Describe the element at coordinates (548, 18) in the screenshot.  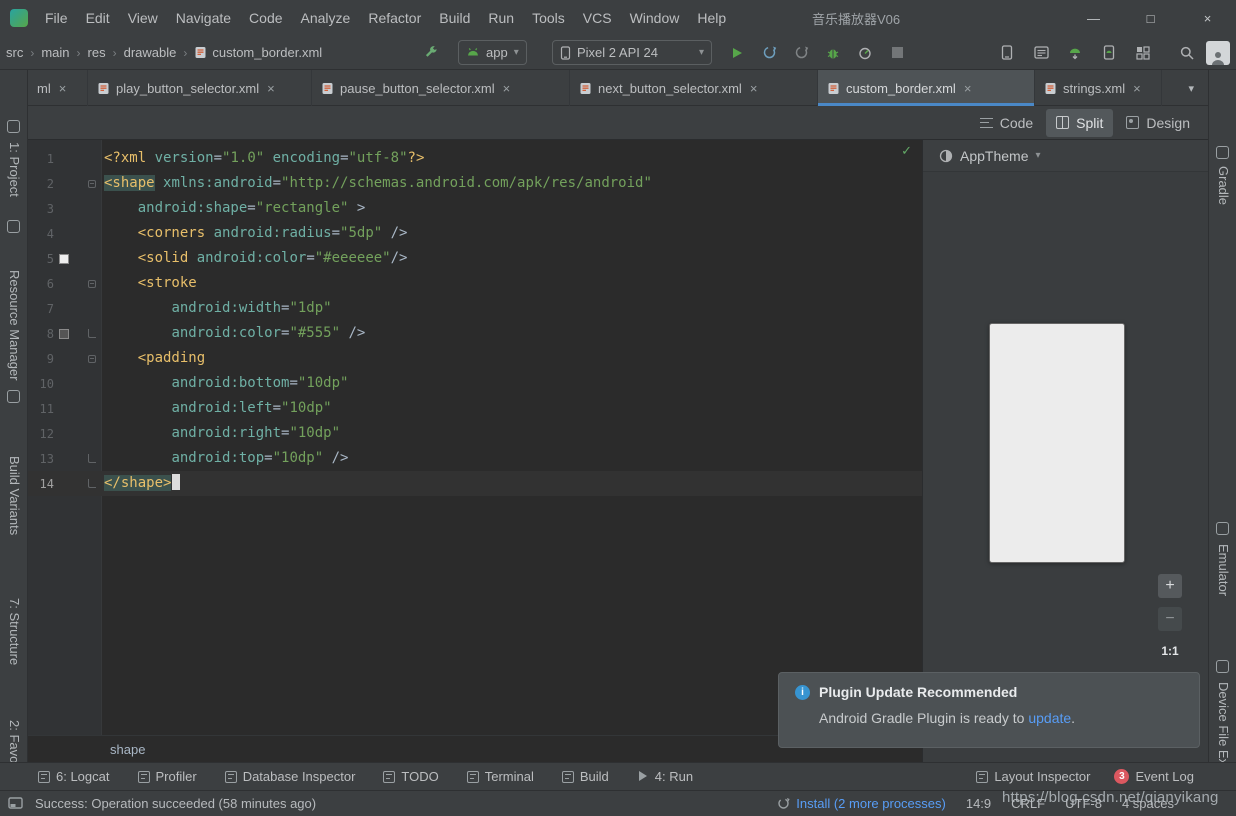
I see `menu-tools: Tools` at that location.